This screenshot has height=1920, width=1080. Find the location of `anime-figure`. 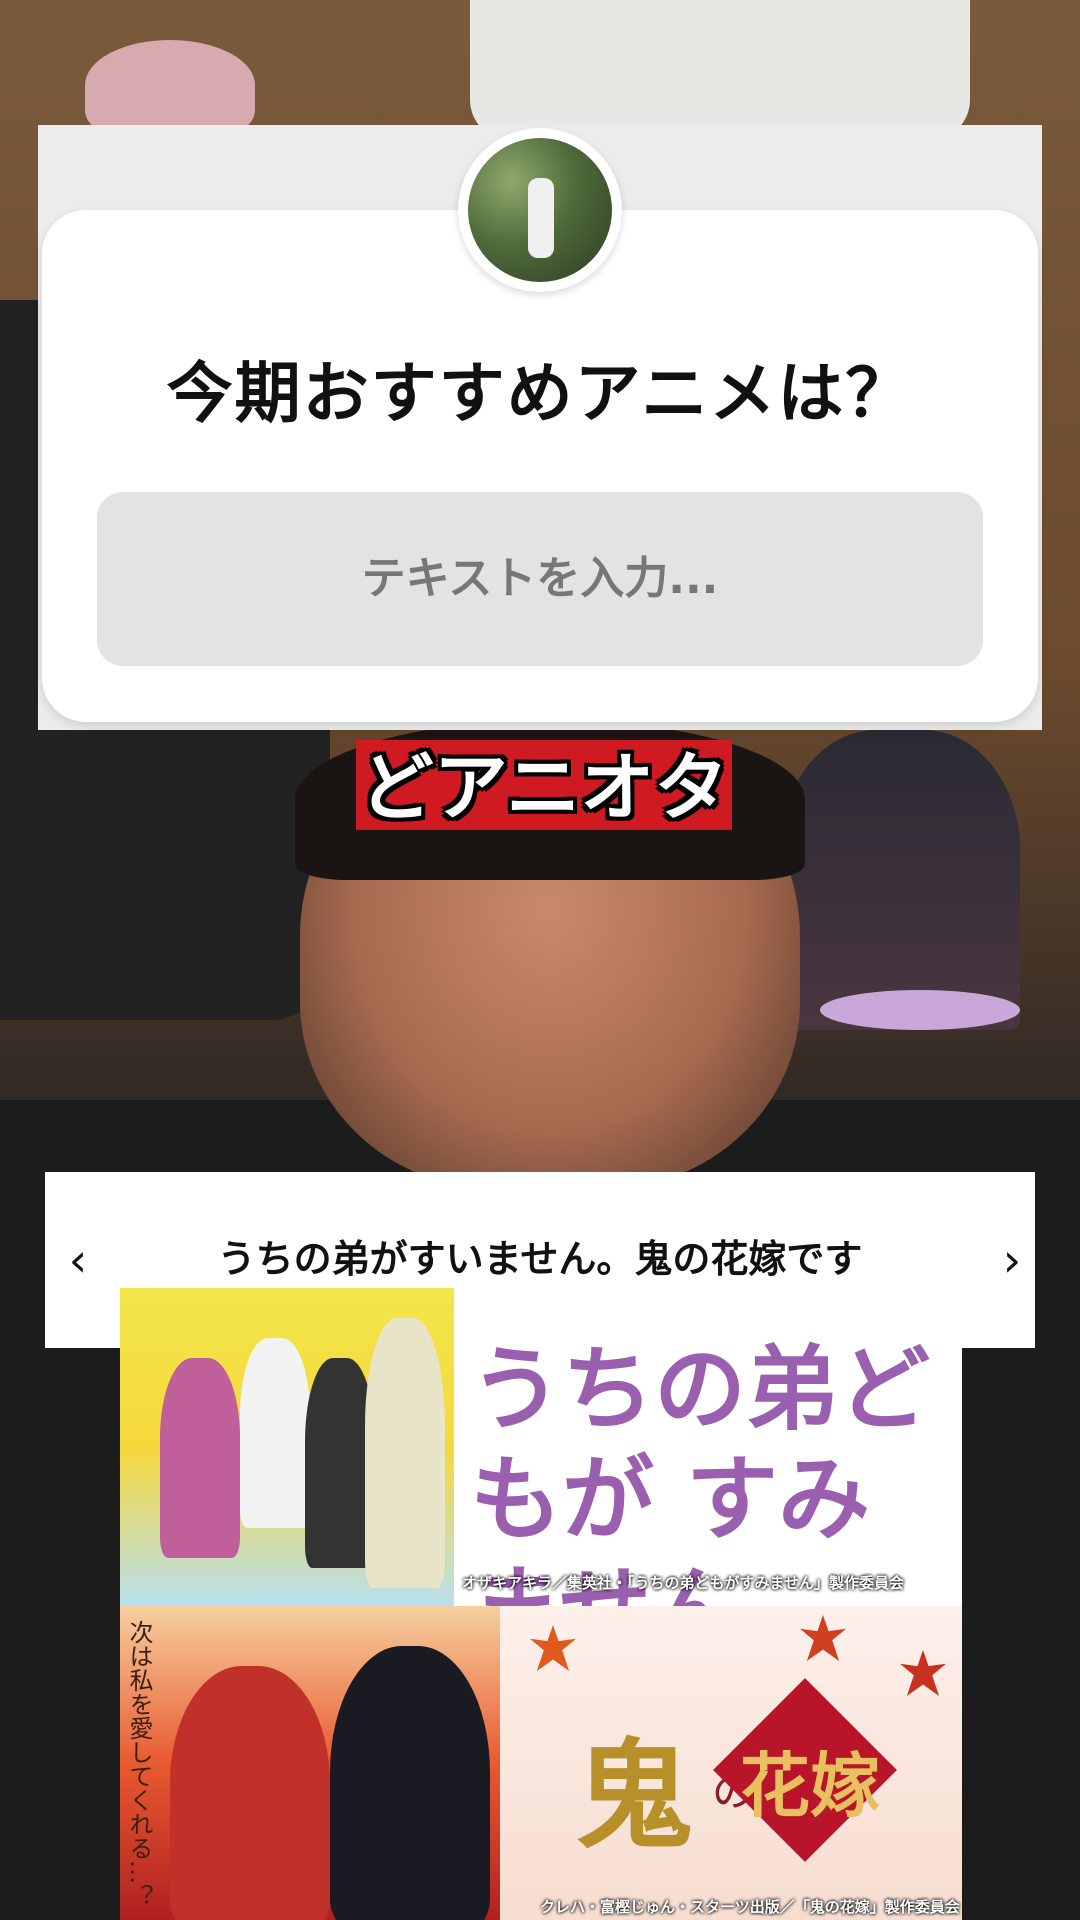

anime-figure is located at coordinates (900, 880).